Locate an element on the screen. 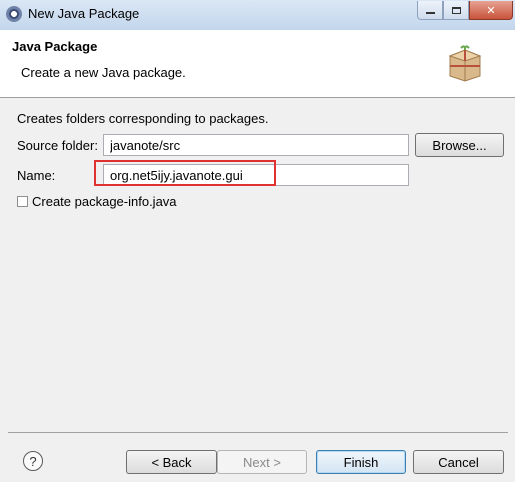 The width and height of the screenshot is (515, 482). window-title: New Java Package is located at coordinates (84, 13).